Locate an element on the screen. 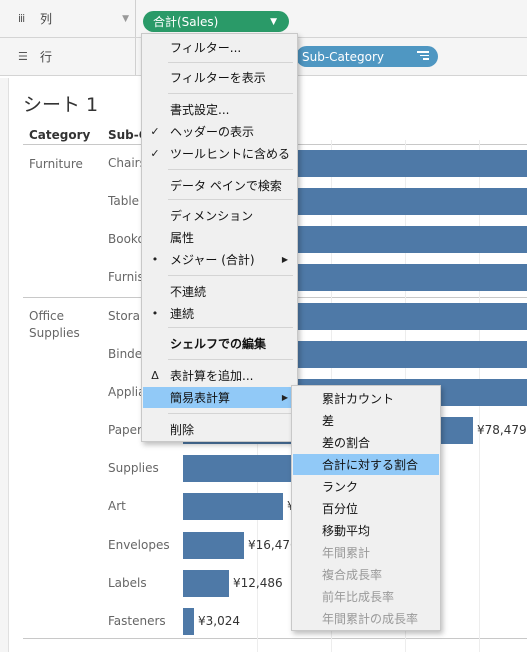 This screenshot has width=527, height=652. columns-shelf-label: iii 列 ▼ is located at coordinates (68, 18).